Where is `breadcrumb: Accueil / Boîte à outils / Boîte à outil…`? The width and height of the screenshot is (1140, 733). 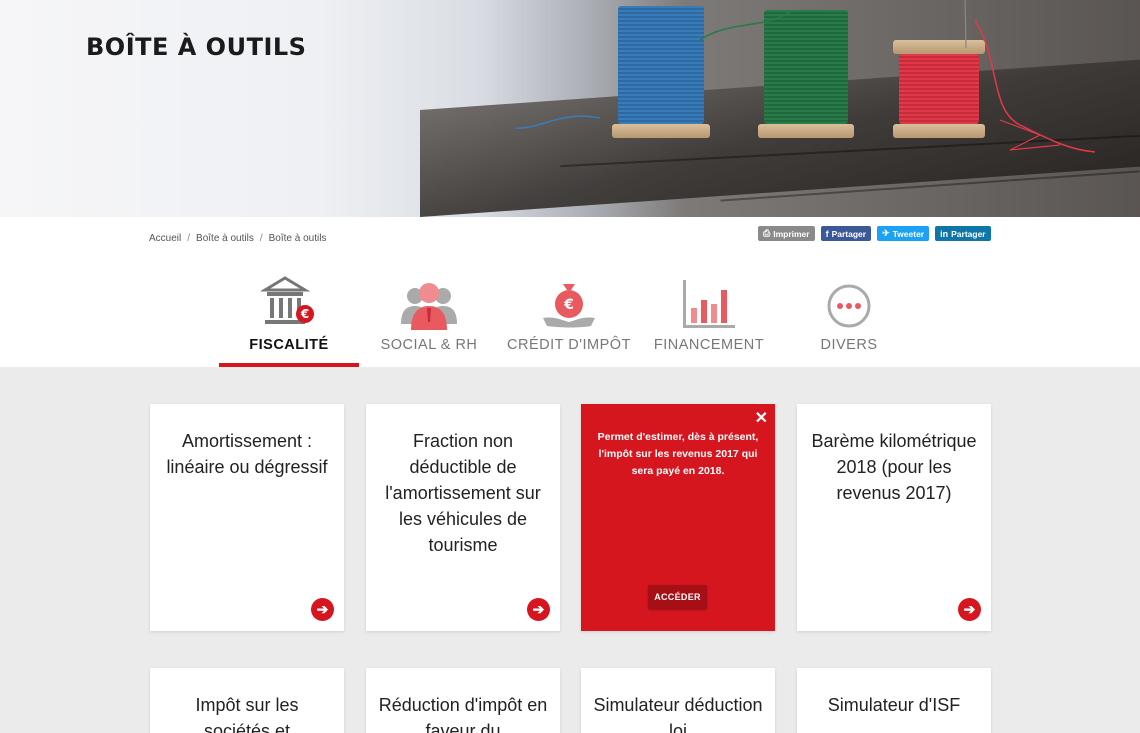
breadcrumb: Accueil / Boîte à outils / Boîte à outil… is located at coordinates (237, 238).